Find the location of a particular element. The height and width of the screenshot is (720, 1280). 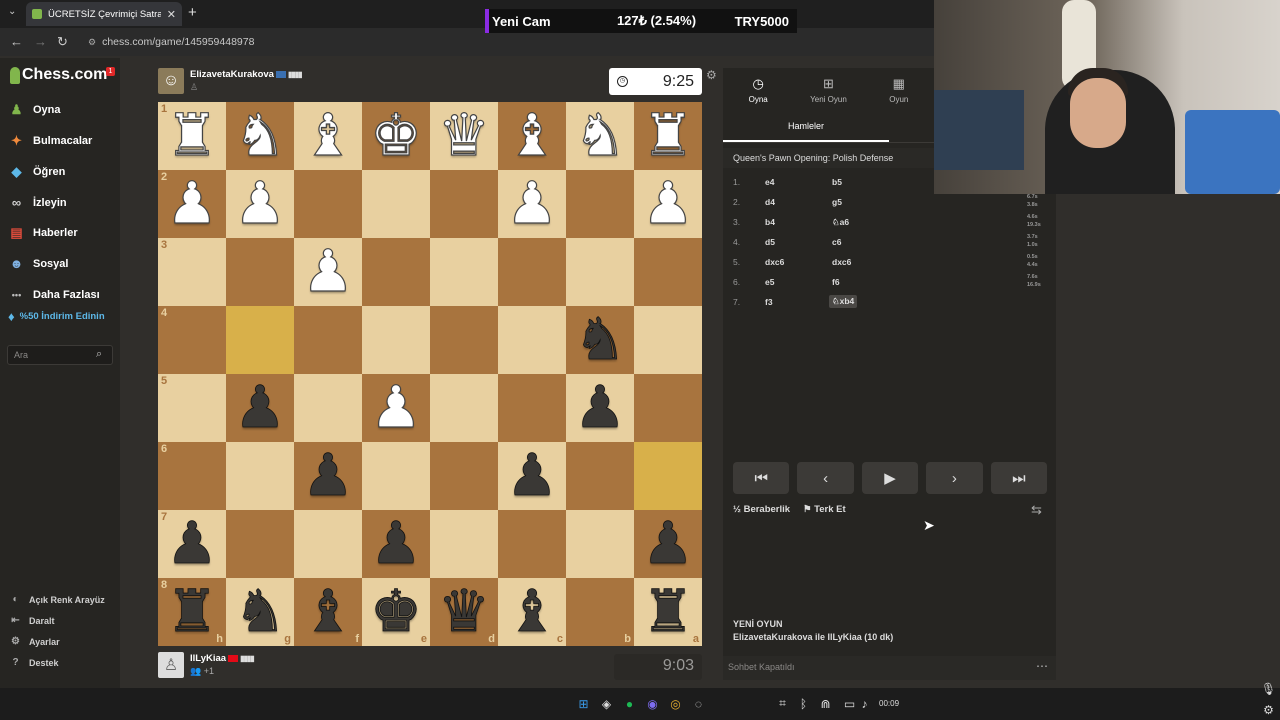

sidebar-bottom-0: ◐ Açık Renk Arayüz is located at coordinates (56, 599).